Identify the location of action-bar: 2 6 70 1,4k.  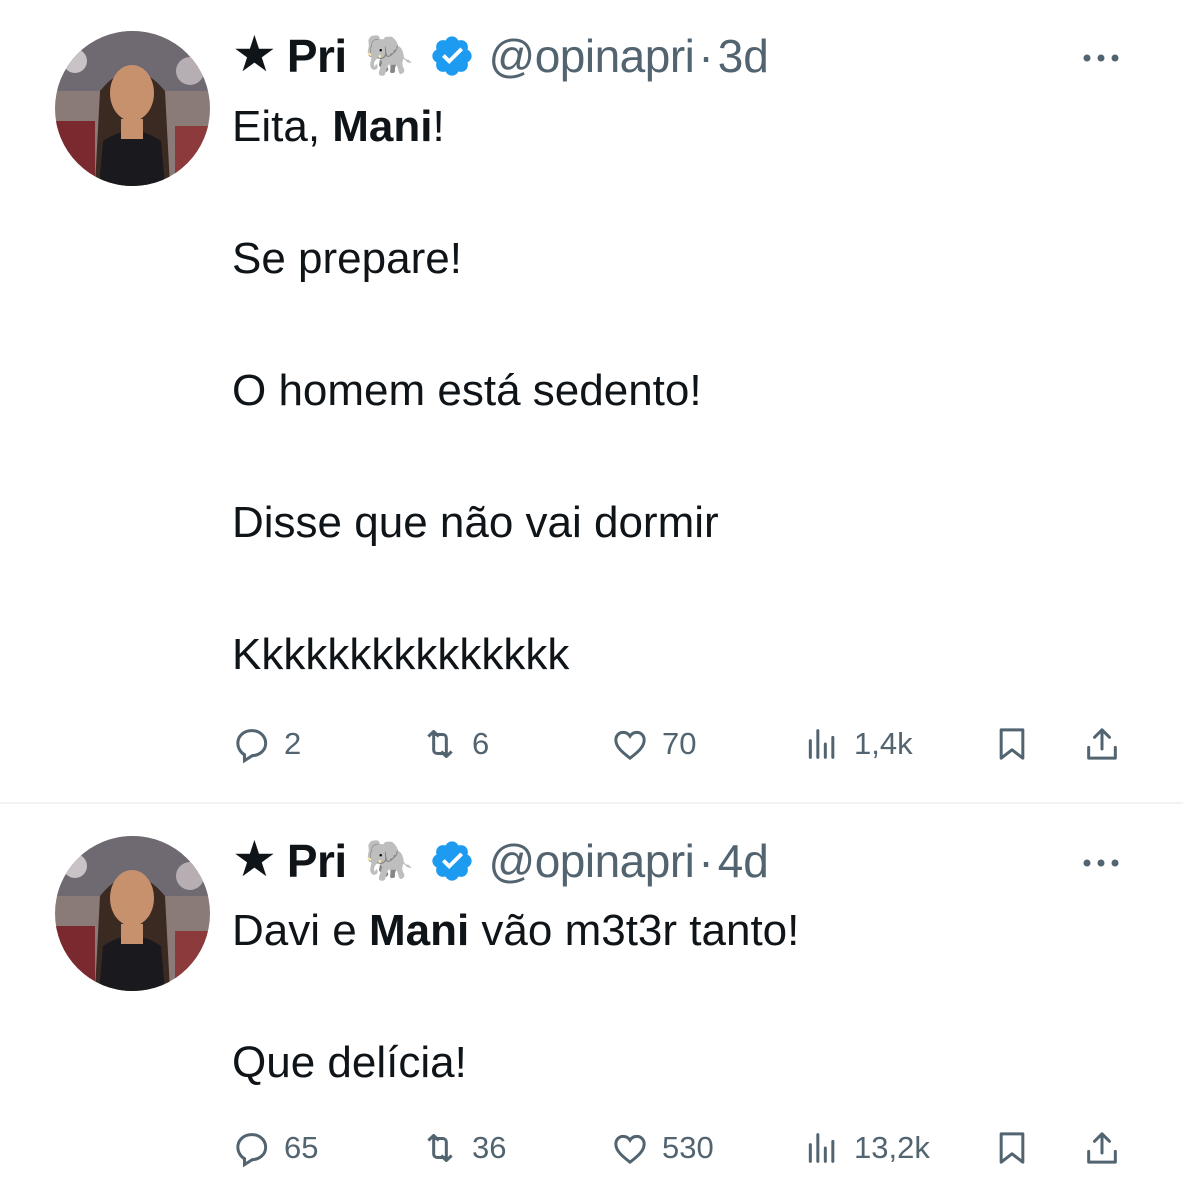
(679, 744).